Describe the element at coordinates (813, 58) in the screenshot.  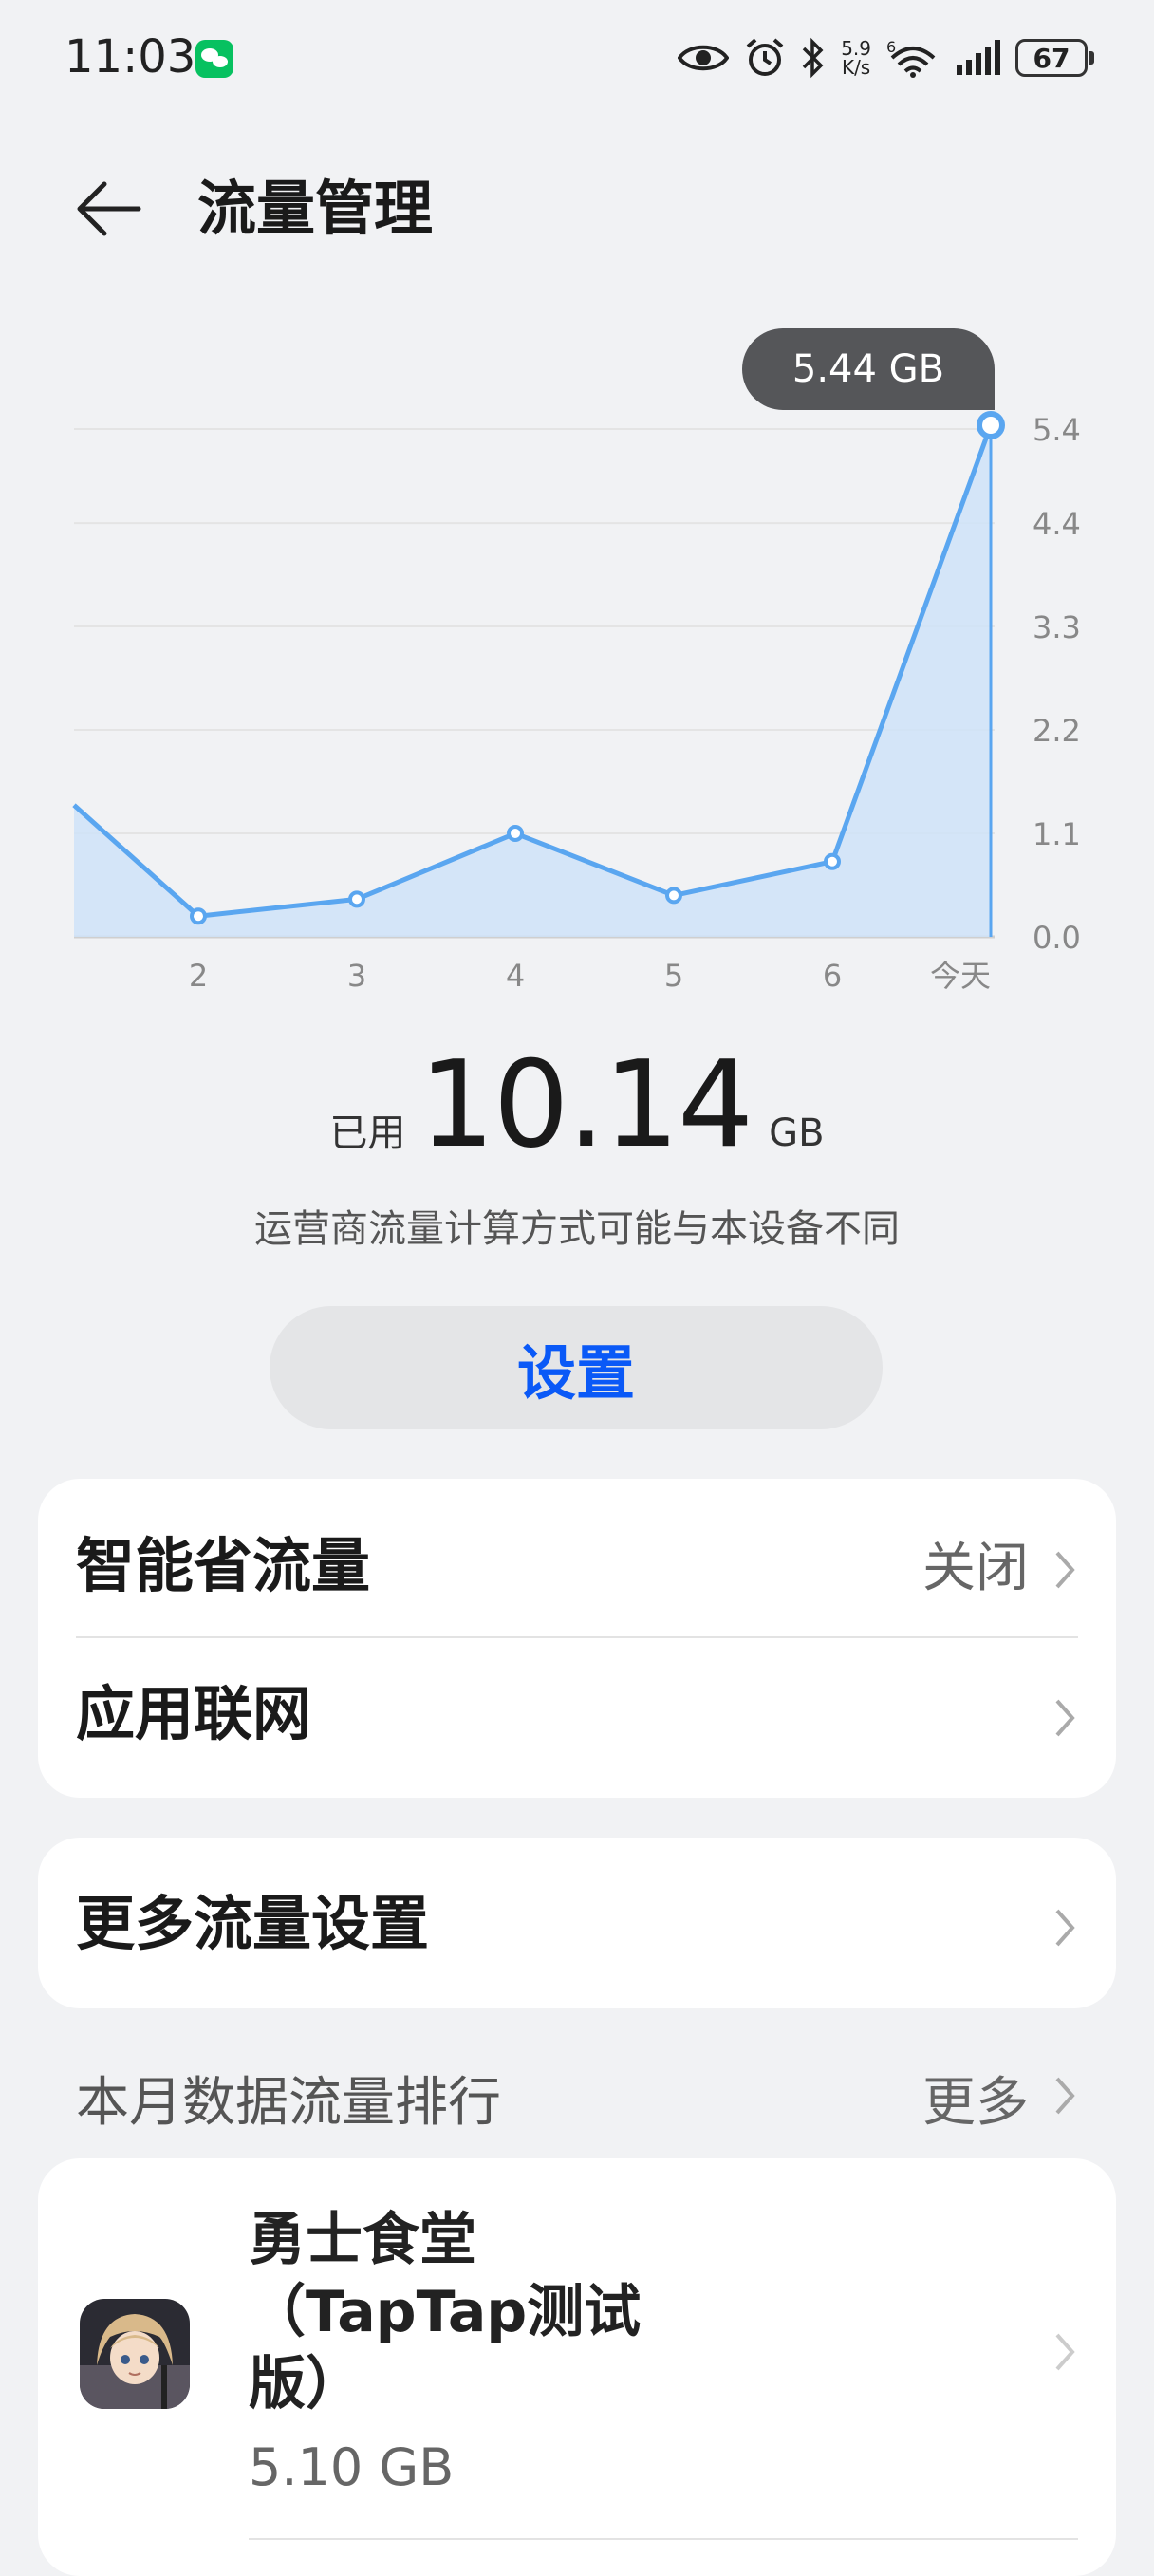
I see `bluetooth-icon` at that location.